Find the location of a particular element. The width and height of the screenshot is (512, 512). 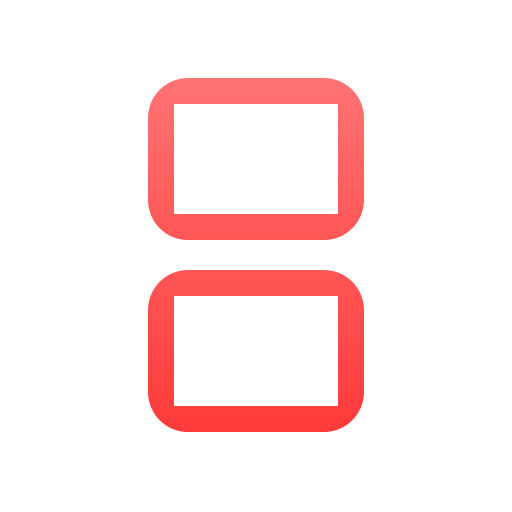

upper-screen is located at coordinates (256, 159).